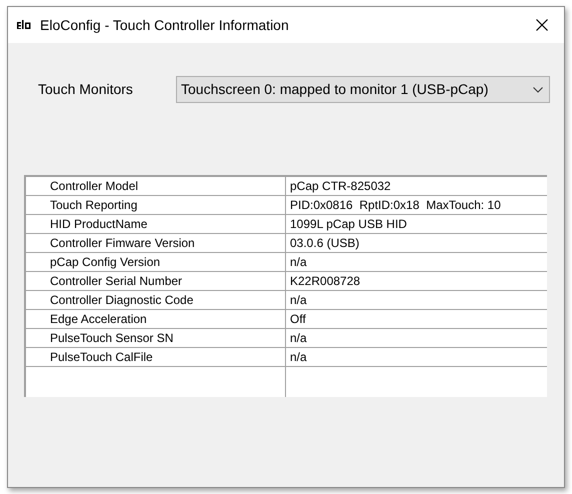  I want to click on property-value: 1099L pCap USB HID, so click(348, 224).